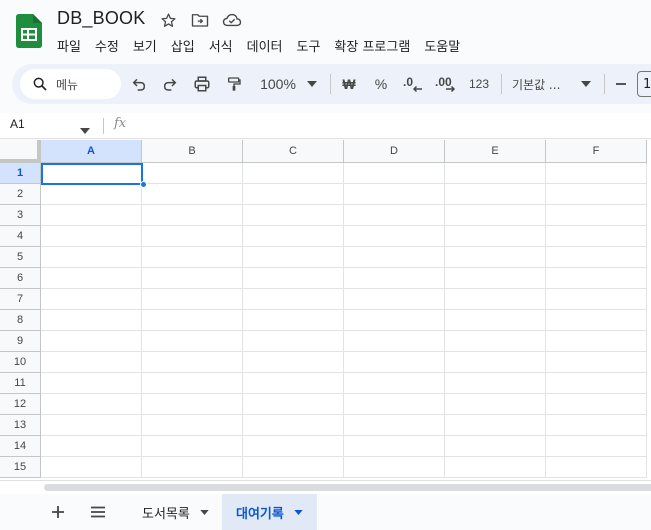 This screenshot has width=651, height=530. What do you see at coordinates (596, 404) in the screenshot?
I see `cell-f12` at bounding box center [596, 404].